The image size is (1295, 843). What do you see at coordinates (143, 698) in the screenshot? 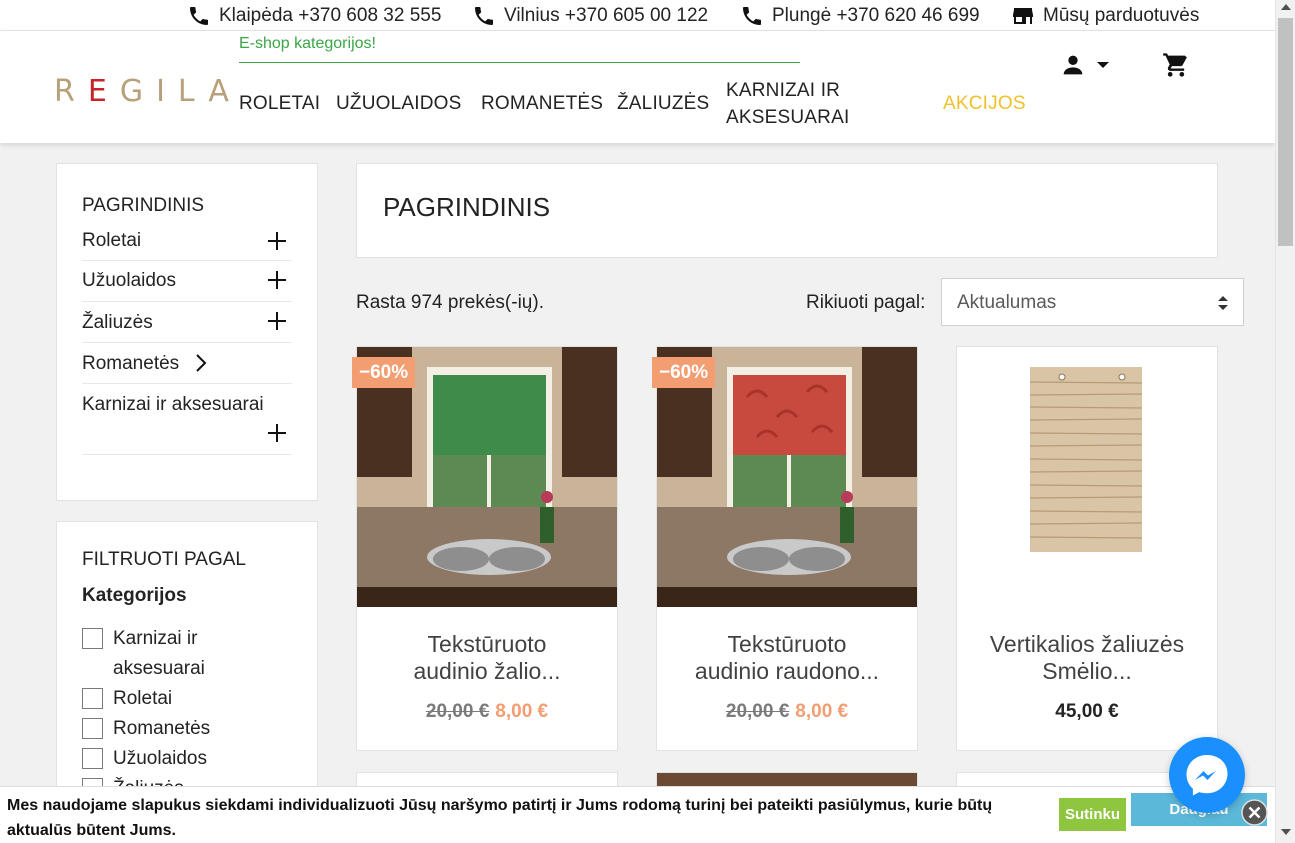
I see `filter-label: Roletai` at bounding box center [143, 698].